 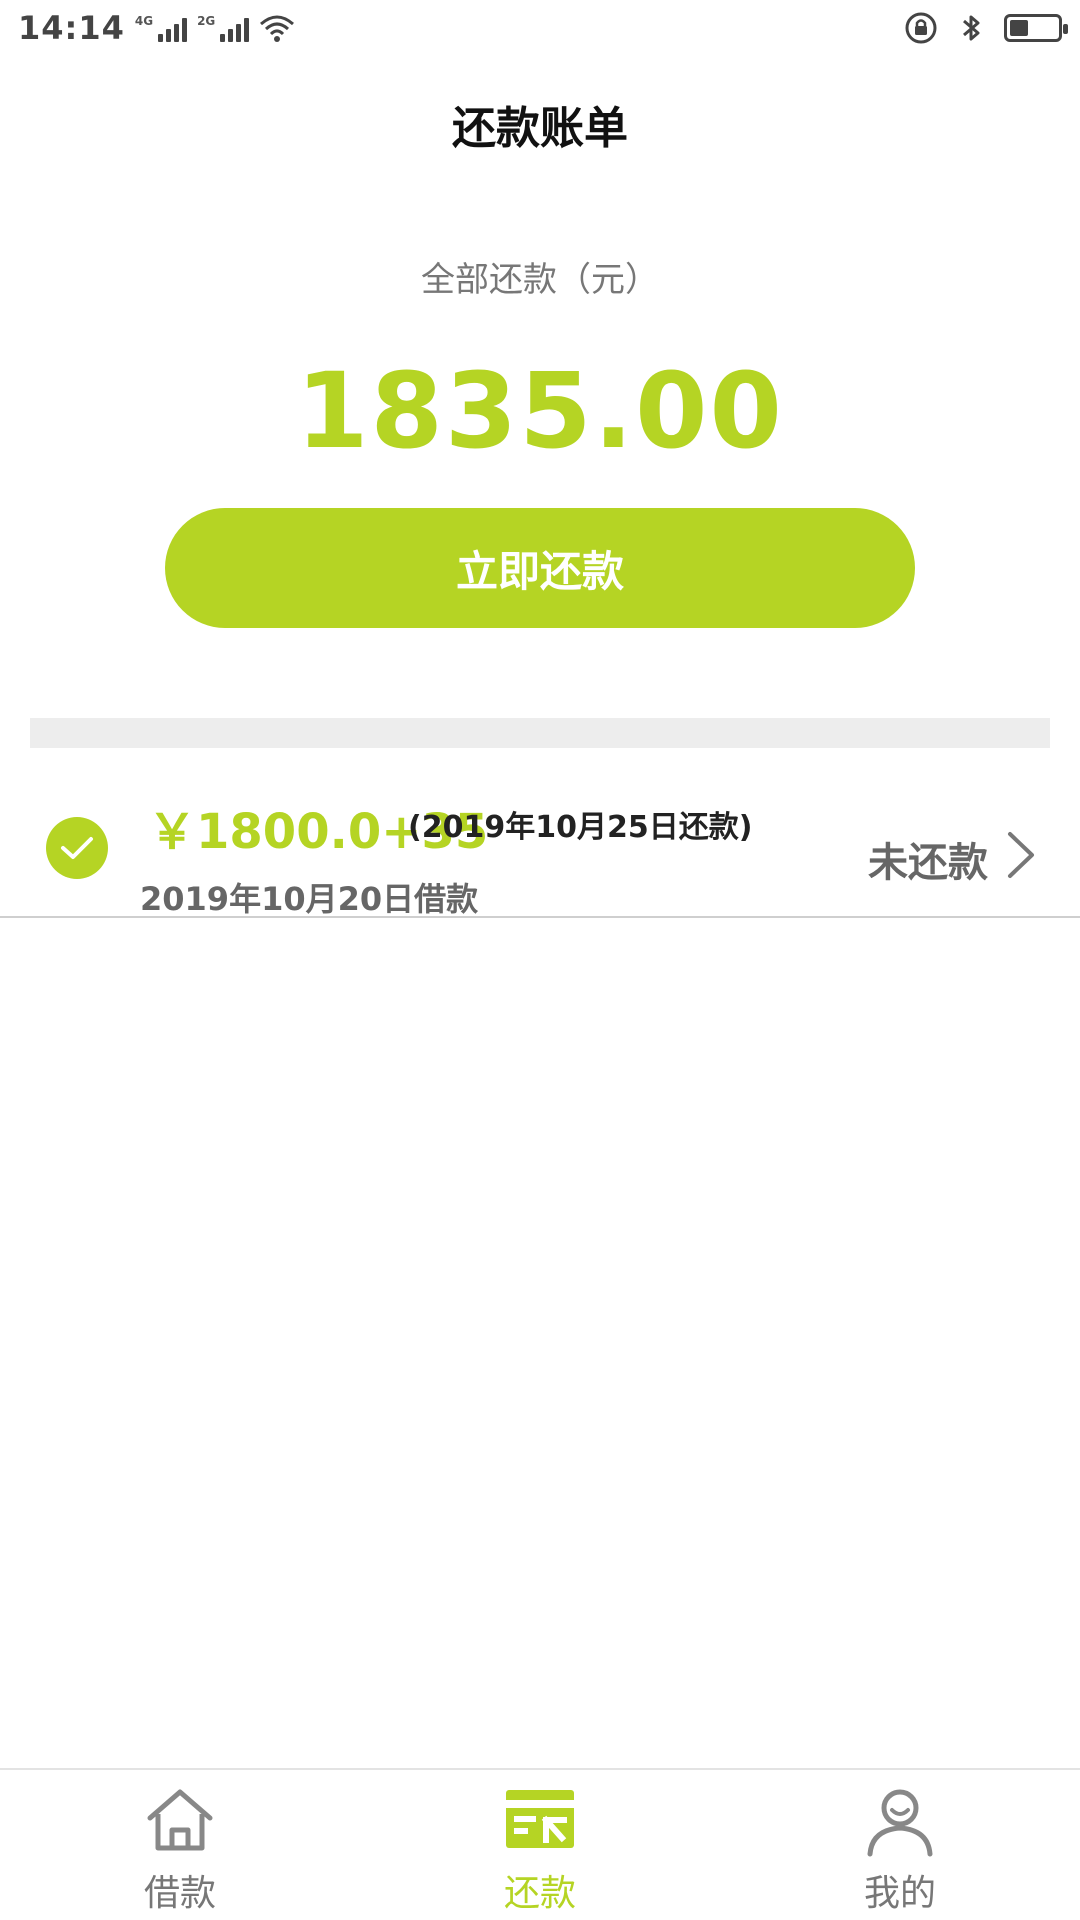 I want to click on total-repayment-amount: 1835.00, so click(x=540, y=411).